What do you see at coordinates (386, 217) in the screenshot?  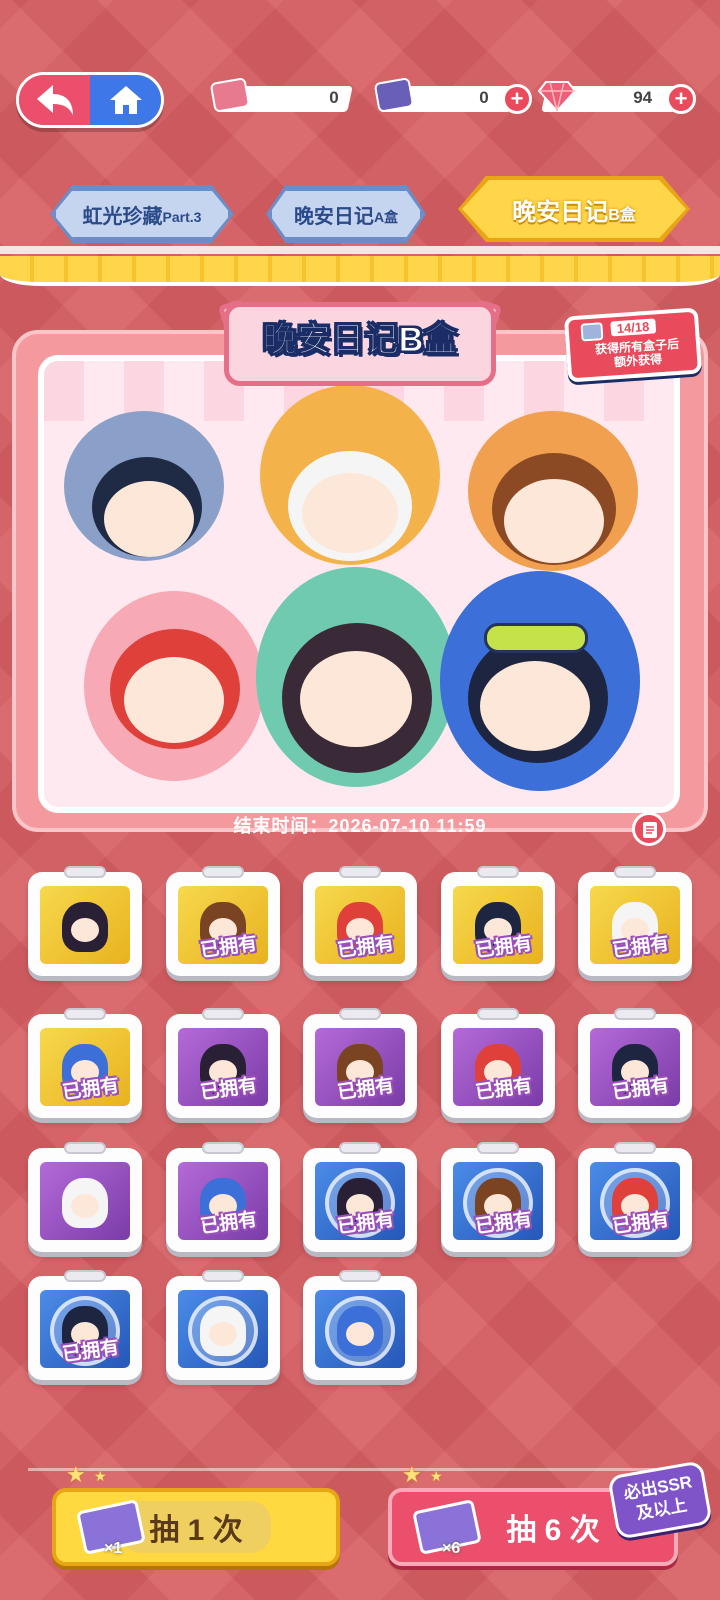 I see `tab-sublabel: A盒` at bounding box center [386, 217].